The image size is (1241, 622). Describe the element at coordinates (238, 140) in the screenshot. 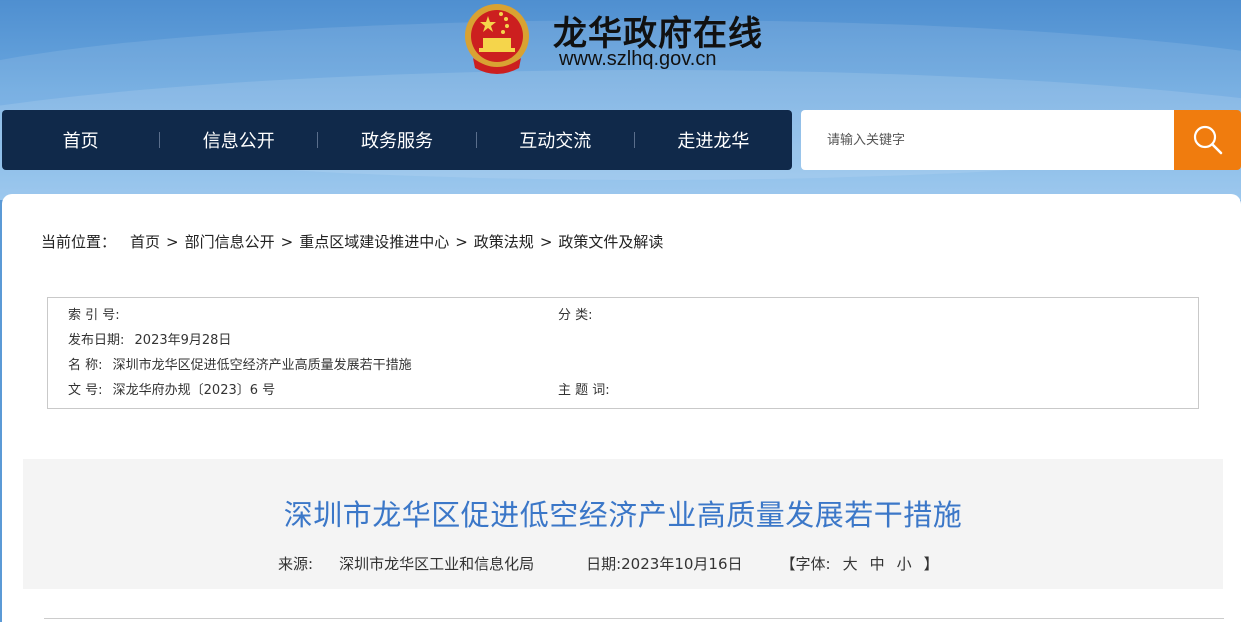

I see `nav-item-info-disclosure: 信息公开` at that location.